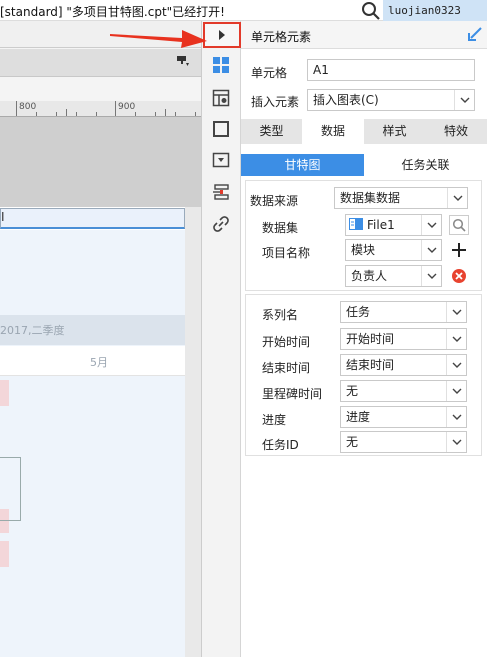  Describe the element at coordinates (403, 339) in the screenshot. I see `start-time-select: 开始时间` at that location.